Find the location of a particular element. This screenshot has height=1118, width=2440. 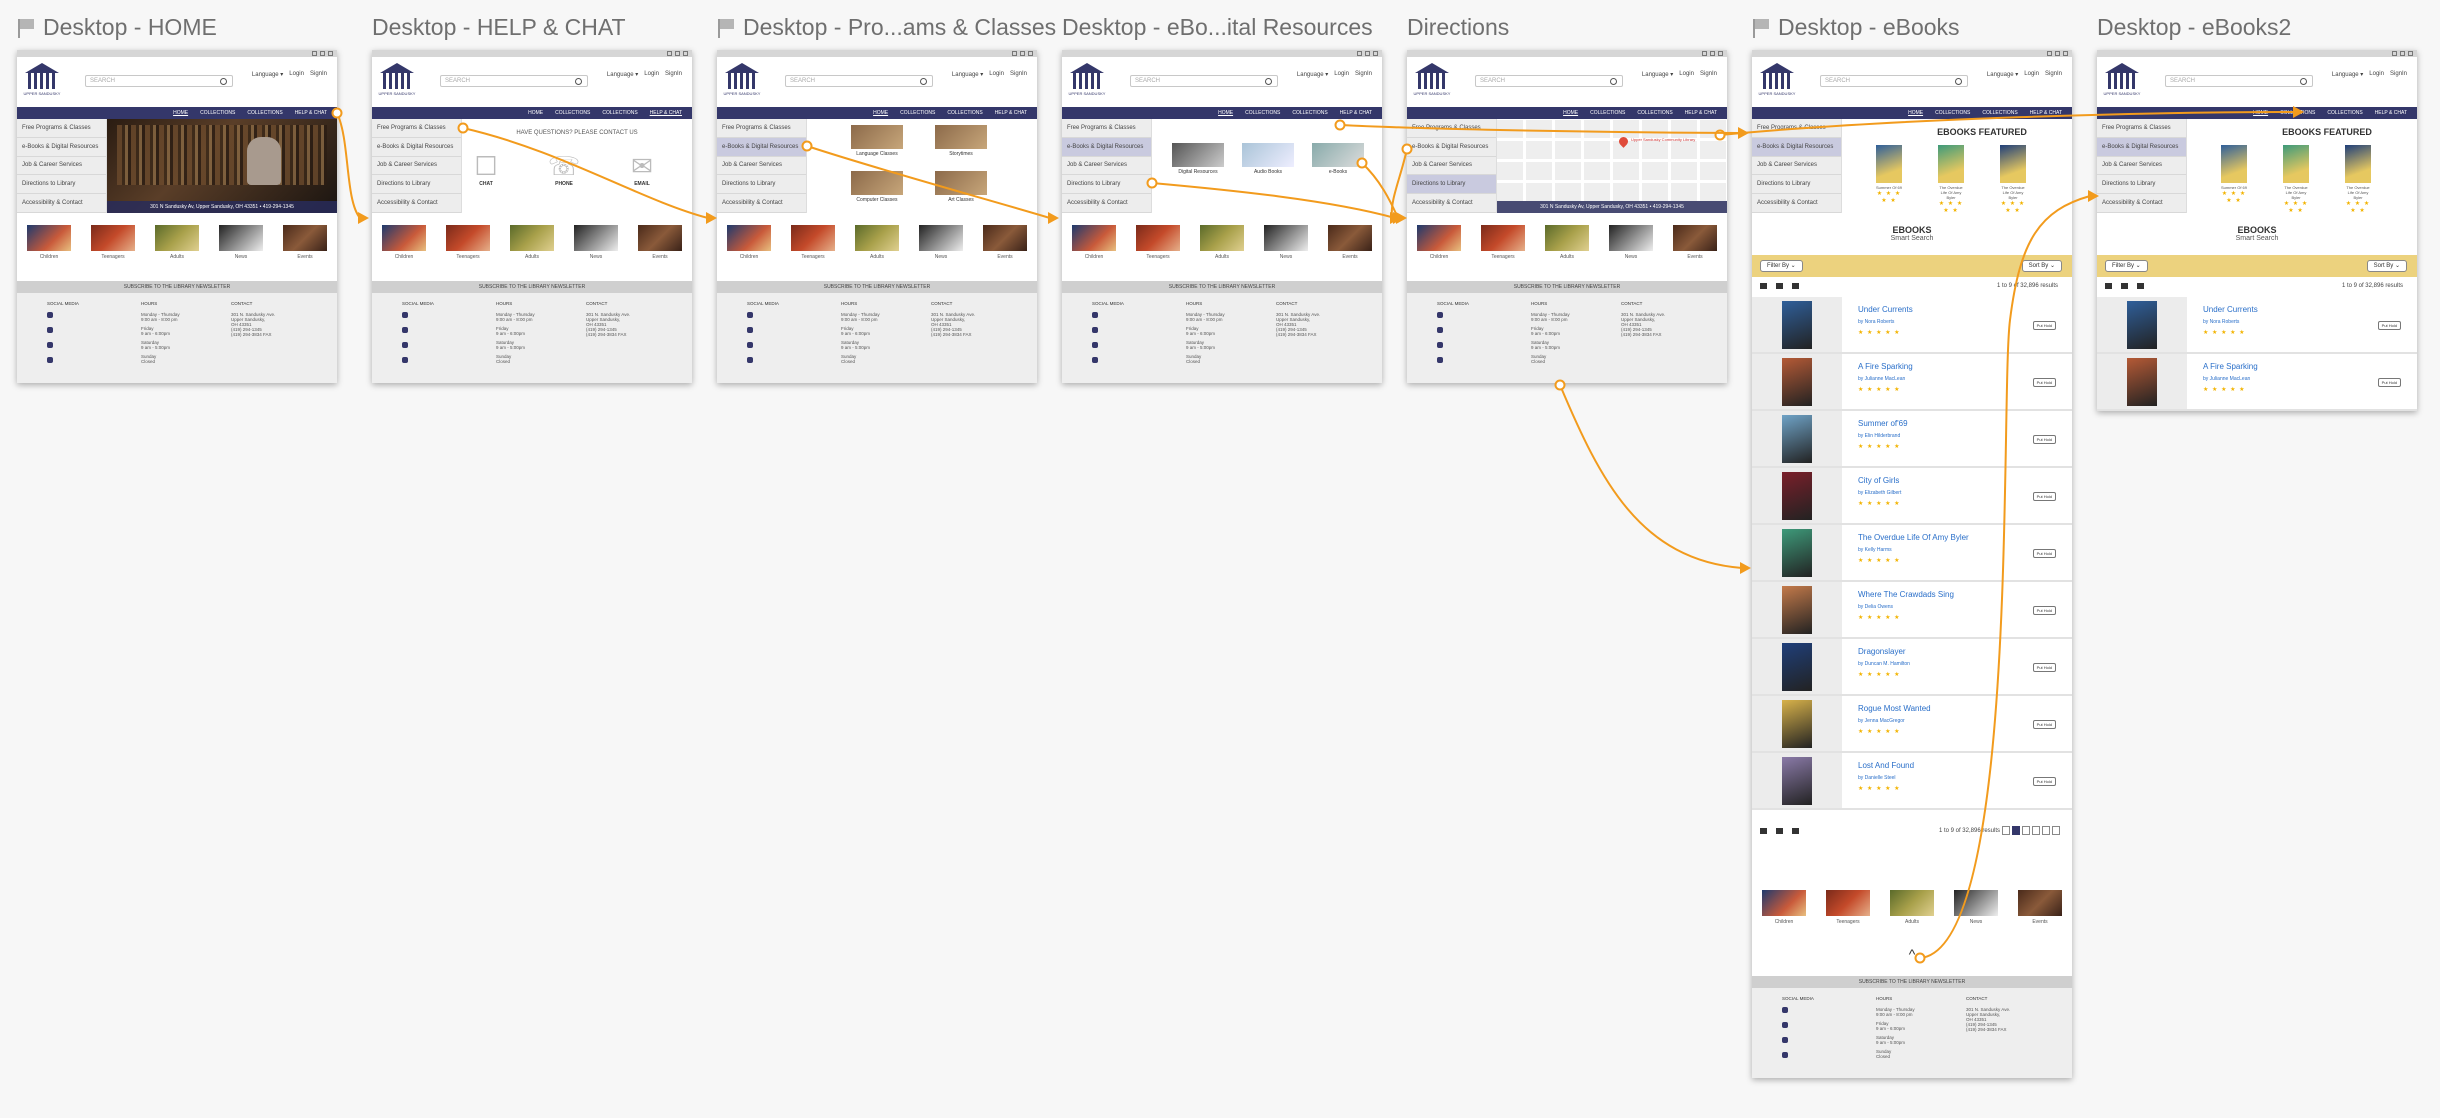

book-title-link: Summer of'69 is located at coordinates (1957, 423).